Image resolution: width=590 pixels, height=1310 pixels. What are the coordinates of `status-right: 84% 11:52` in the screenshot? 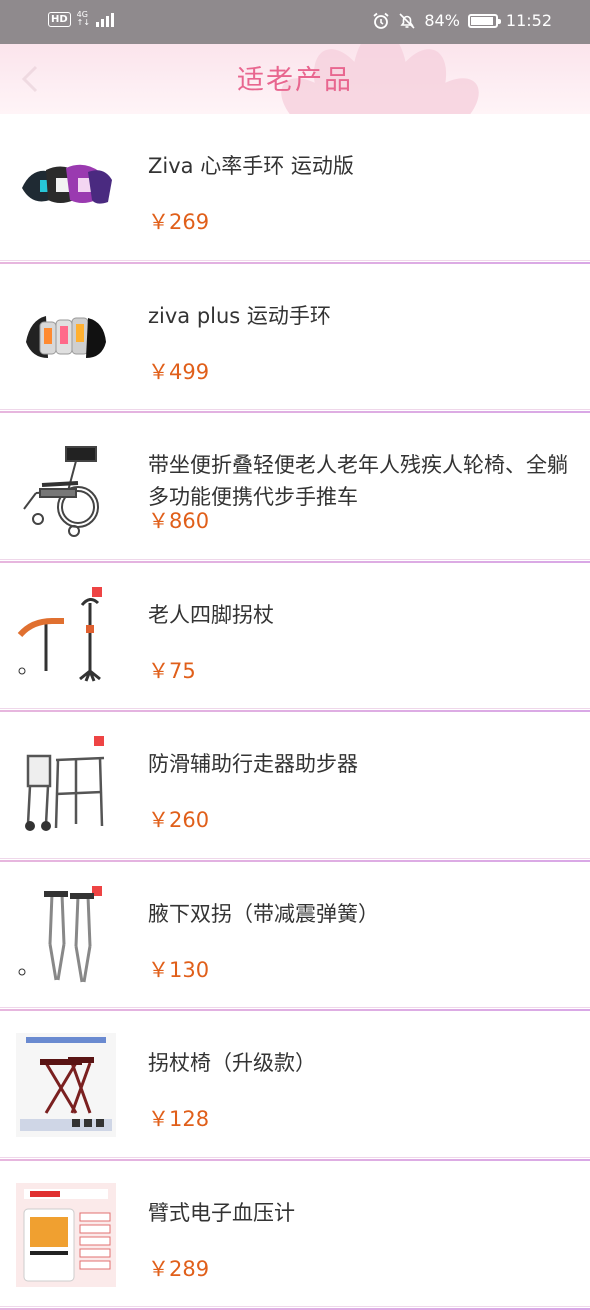 It's located at (462, 20).